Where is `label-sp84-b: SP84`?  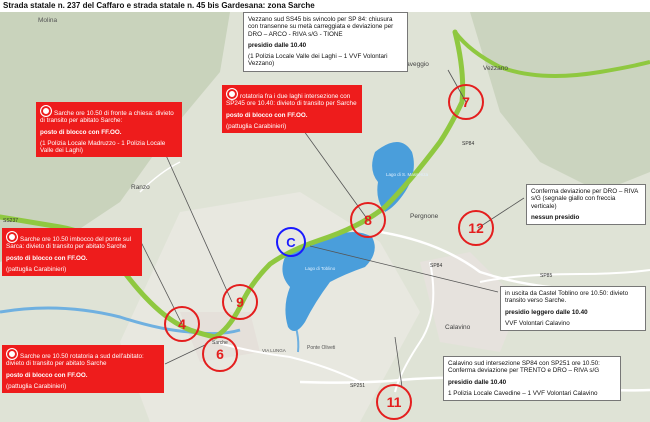
label-sp84-b: SP84 is located at coordinates (436, 266).